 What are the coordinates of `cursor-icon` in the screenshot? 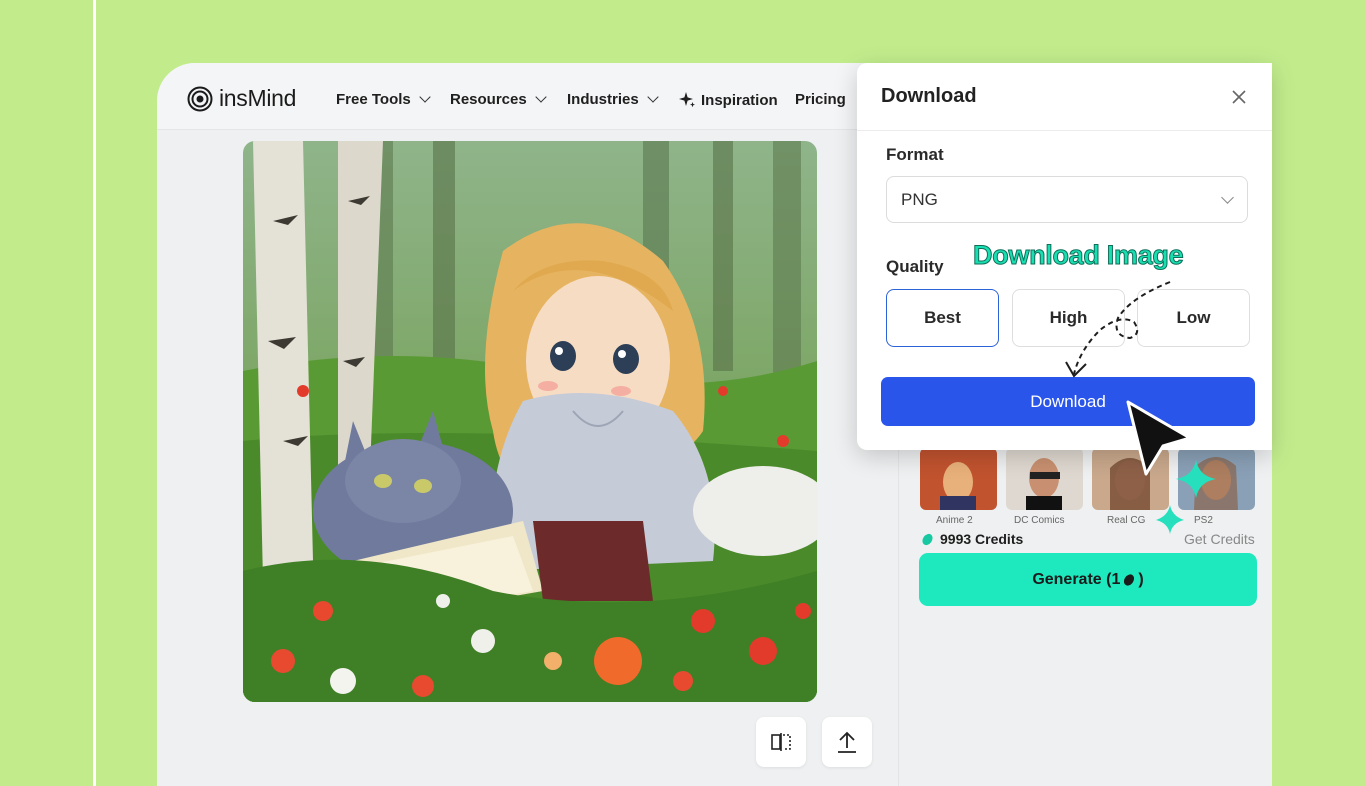 It's located at (1159, 438).